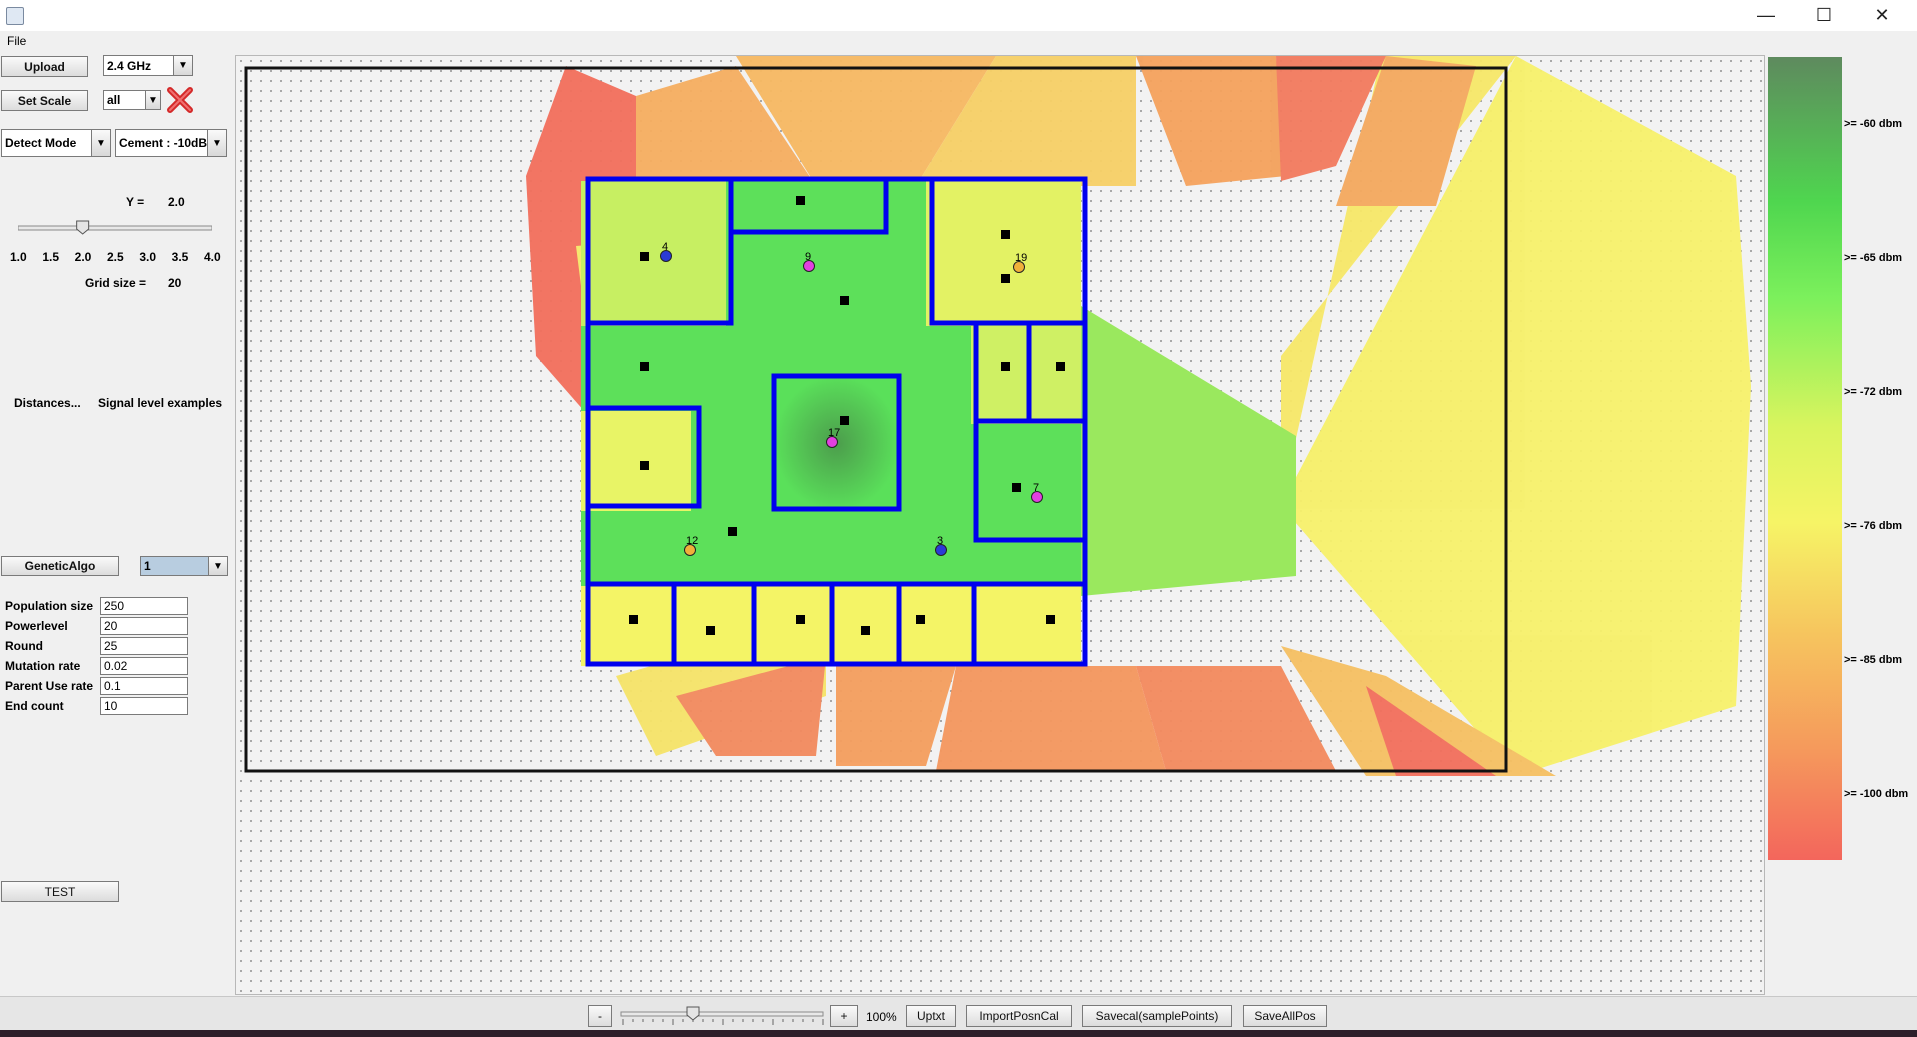  Describe the element at coordinates (180, 100) in the screenshot. I see `delete-icon` at that location.